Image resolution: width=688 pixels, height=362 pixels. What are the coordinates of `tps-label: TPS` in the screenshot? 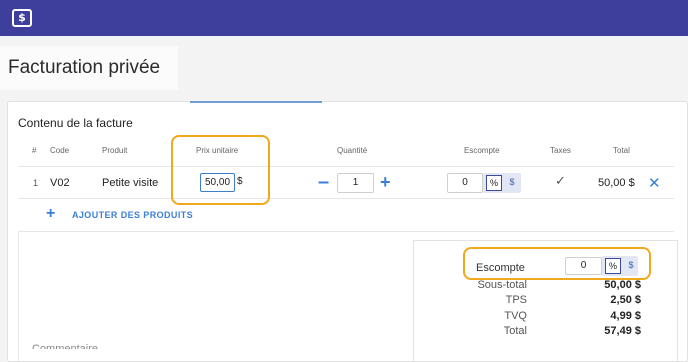 It's located at (516, 300).